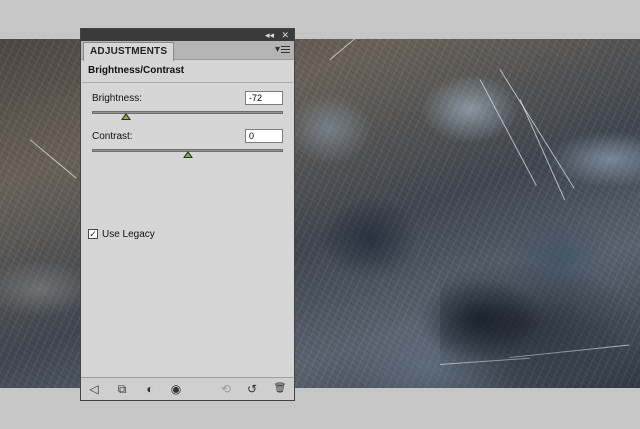  I want to click on back-arrow-icon: ◁, so click(94, 389).